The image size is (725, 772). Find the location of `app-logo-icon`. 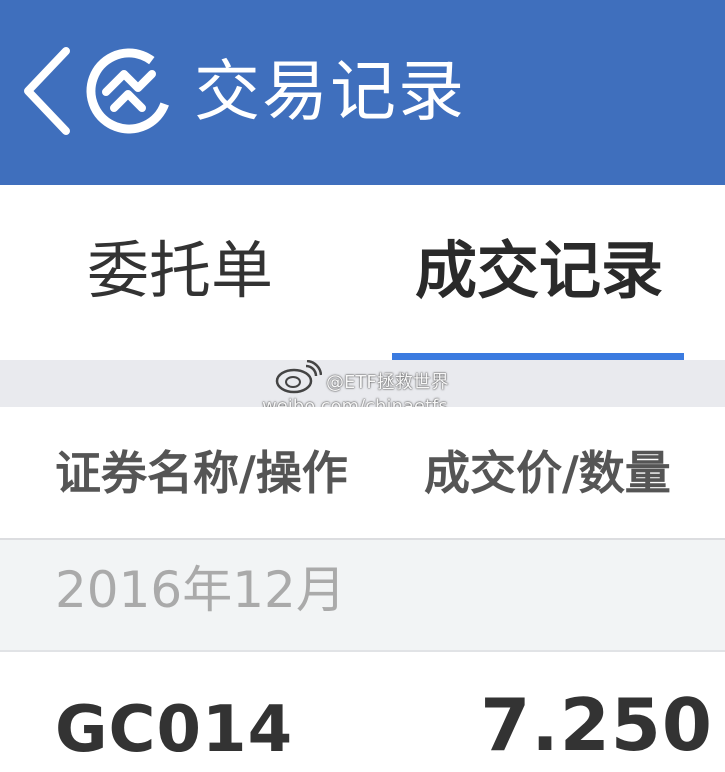

app-logo-icon is located at coordinates (129, 91).